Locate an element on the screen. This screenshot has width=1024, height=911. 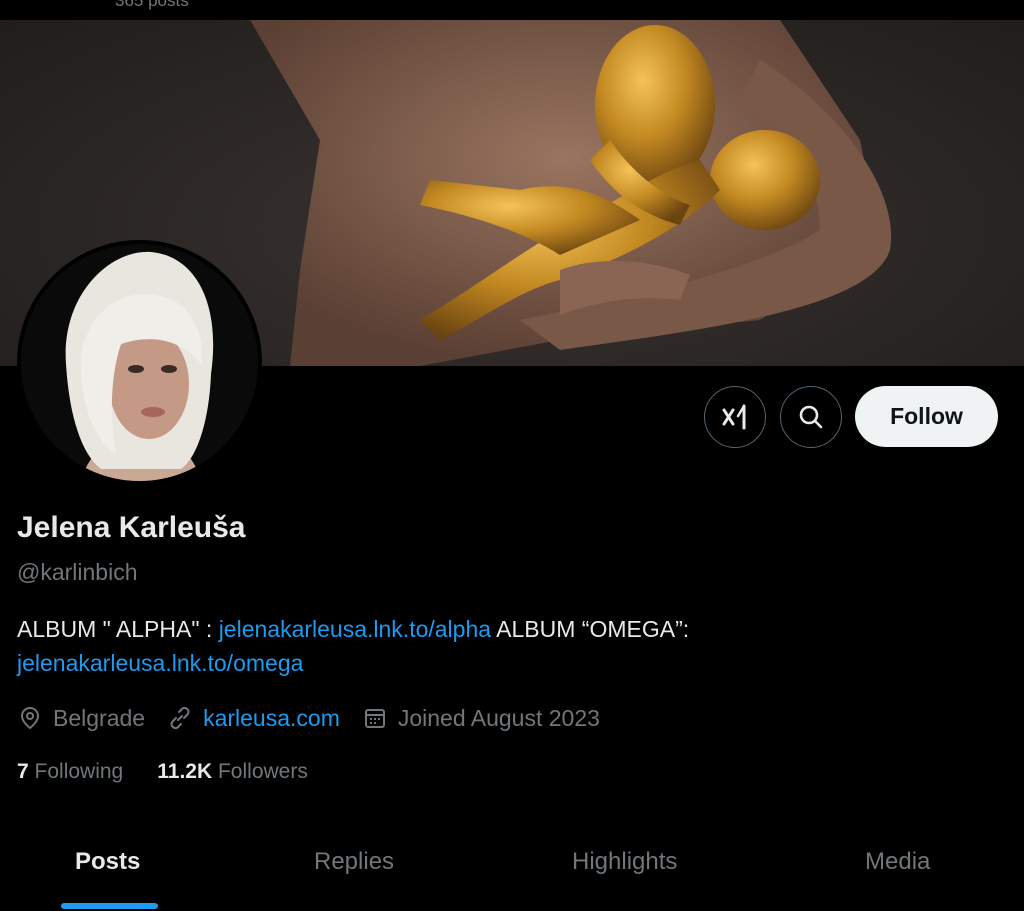
bio-link-omega: jelenakarleusa.lnk.to/omega is located at coordinates (160, 663).